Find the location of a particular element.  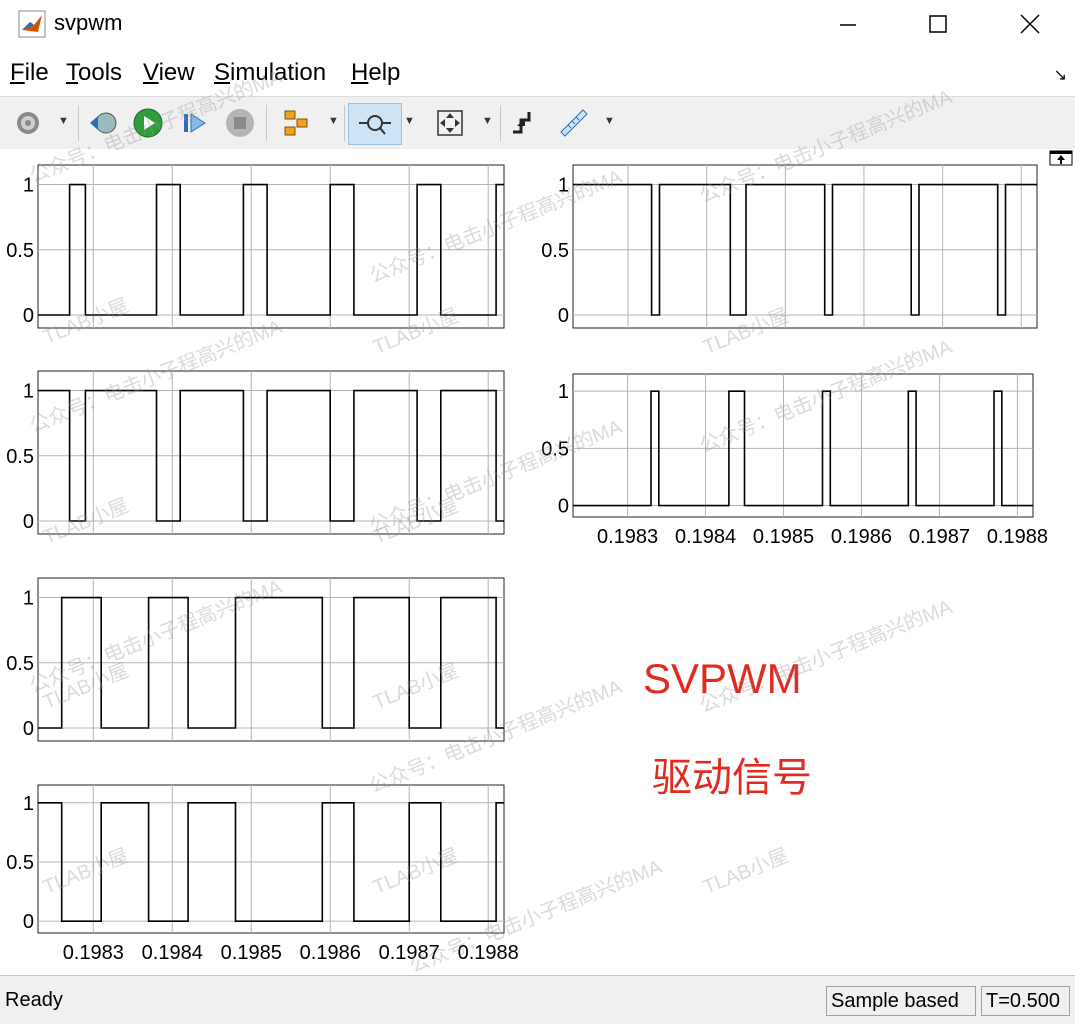

run-button is located at coordinates (148, 123).